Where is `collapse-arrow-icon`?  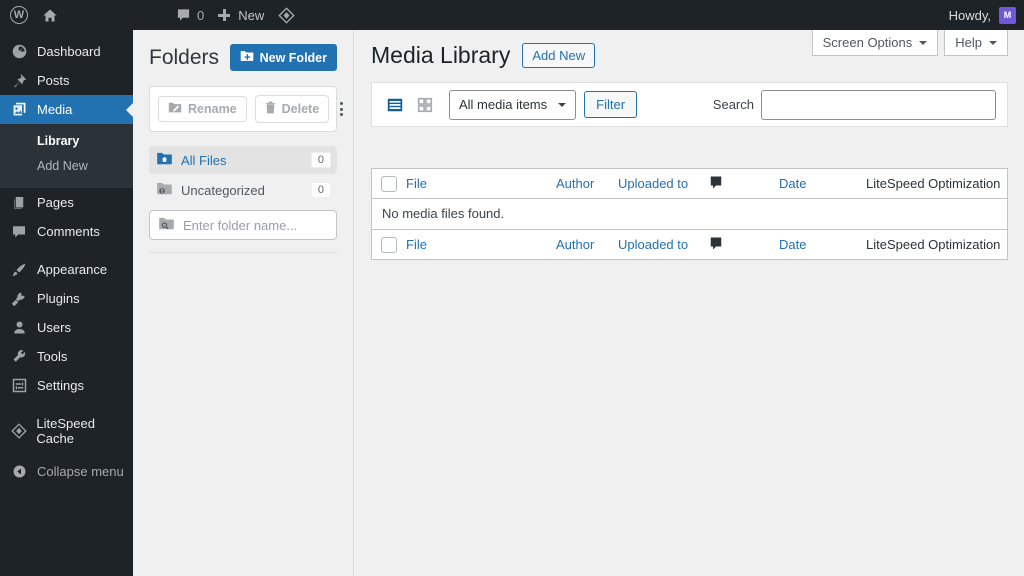
collapse-arrow-icon is located at coordinates (19, 471).